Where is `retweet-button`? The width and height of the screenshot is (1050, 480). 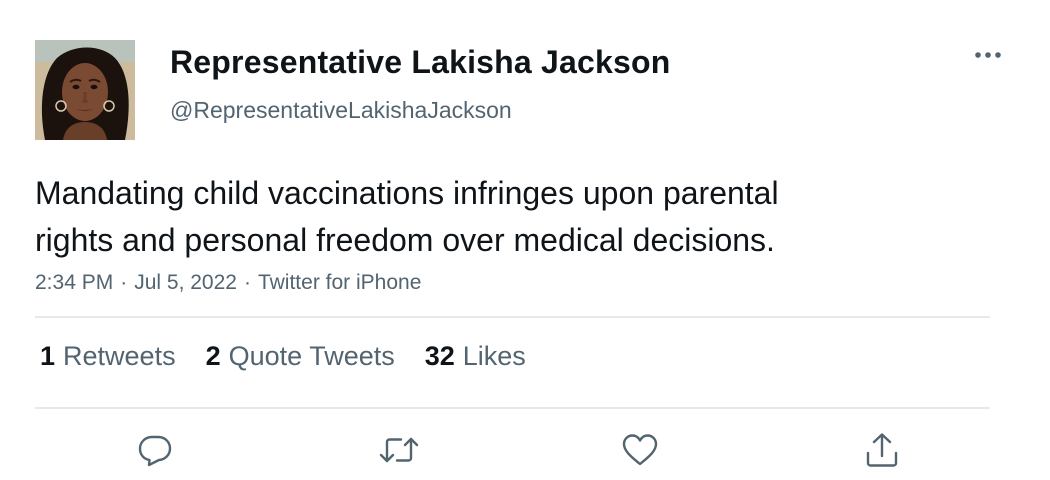
retweet-button is located at coordinates (399, 450).